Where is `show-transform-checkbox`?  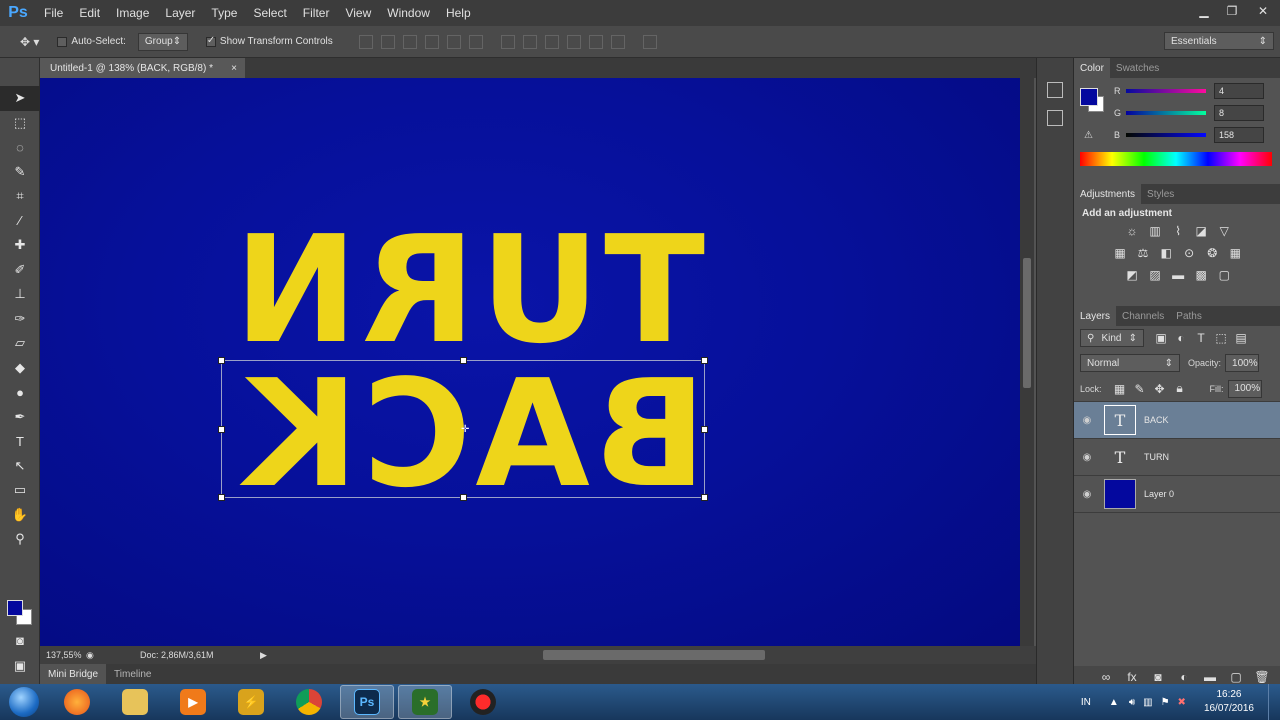
show-transform-checkbox is located at coordinates (210, 41).